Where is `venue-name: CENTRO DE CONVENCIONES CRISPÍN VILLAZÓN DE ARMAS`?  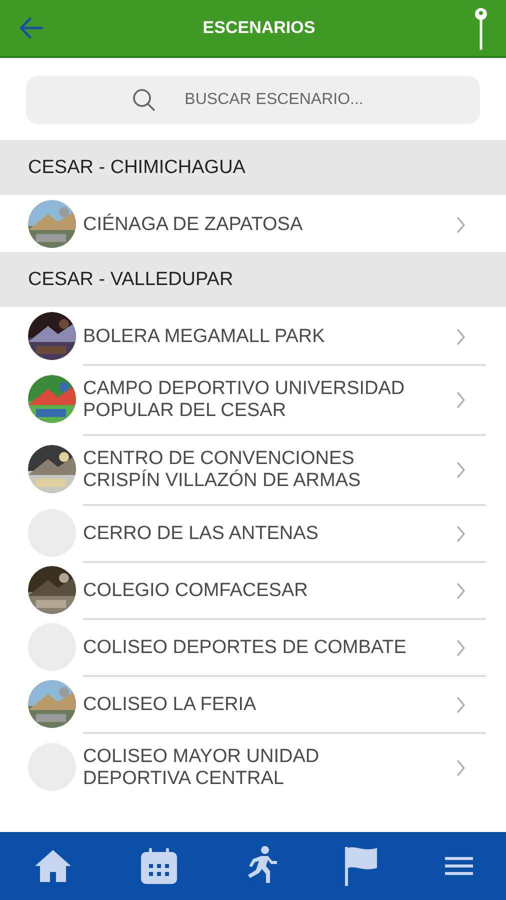
venue-name: CENTRO DE CONVENCIONES CRISPÍN VILLAZÓN DE ARMAS is located at coordinates (222, 470).